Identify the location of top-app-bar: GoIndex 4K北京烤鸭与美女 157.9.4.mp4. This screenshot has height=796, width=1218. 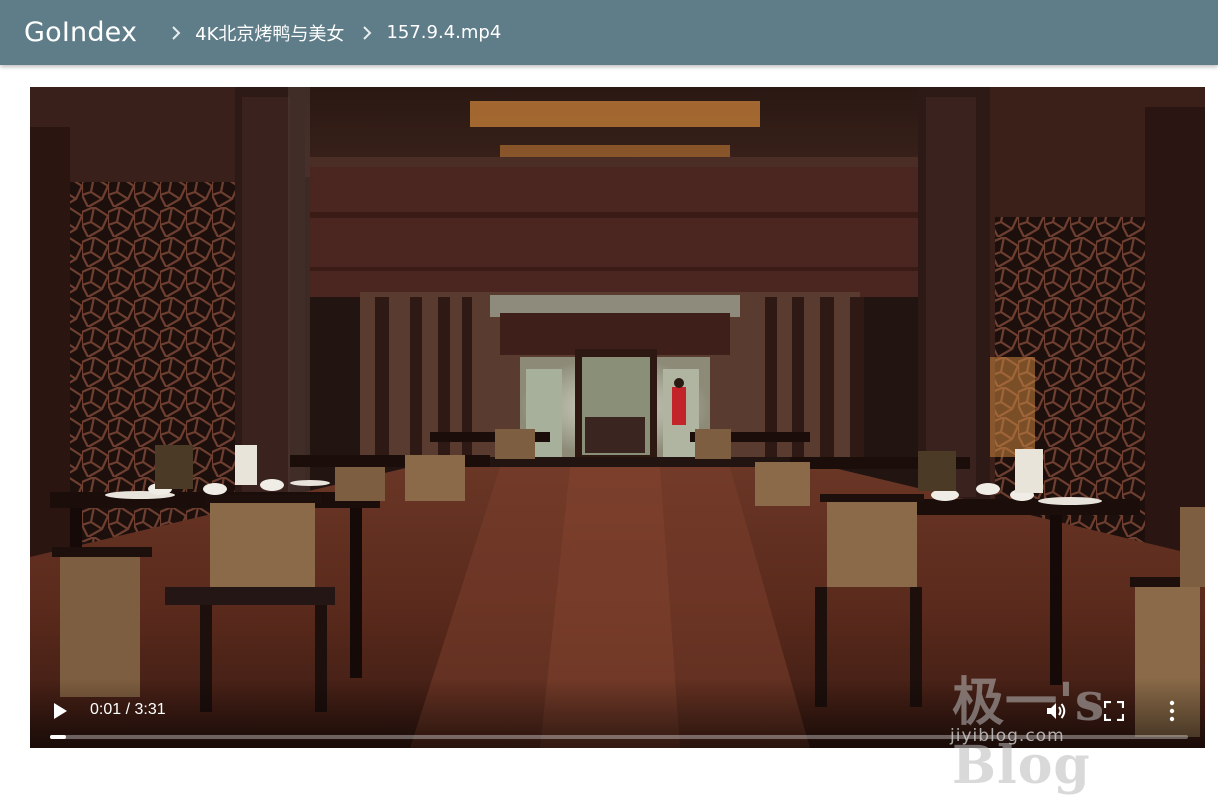
(609, 32).